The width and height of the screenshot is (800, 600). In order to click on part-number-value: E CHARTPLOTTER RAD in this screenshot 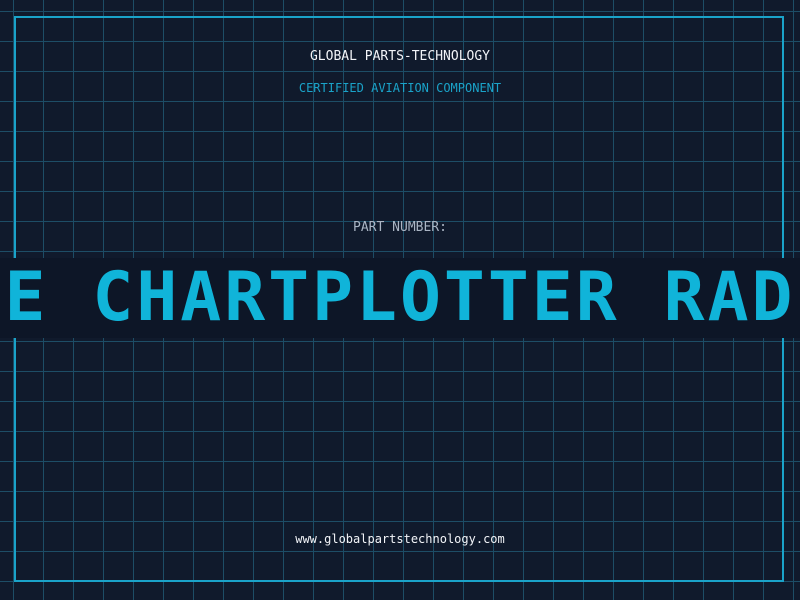, I will do `click(400, 297)`.